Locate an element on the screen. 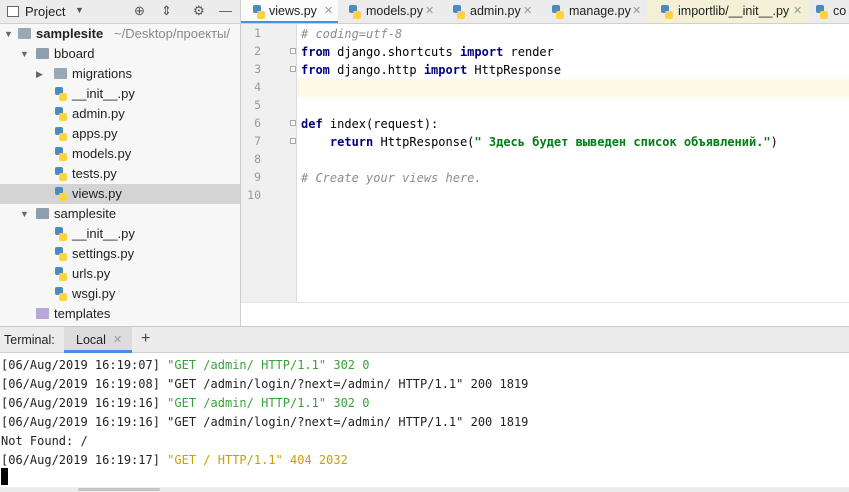  tree-item-samplesite-init: __init__.py is located at coordinates (120, 234).